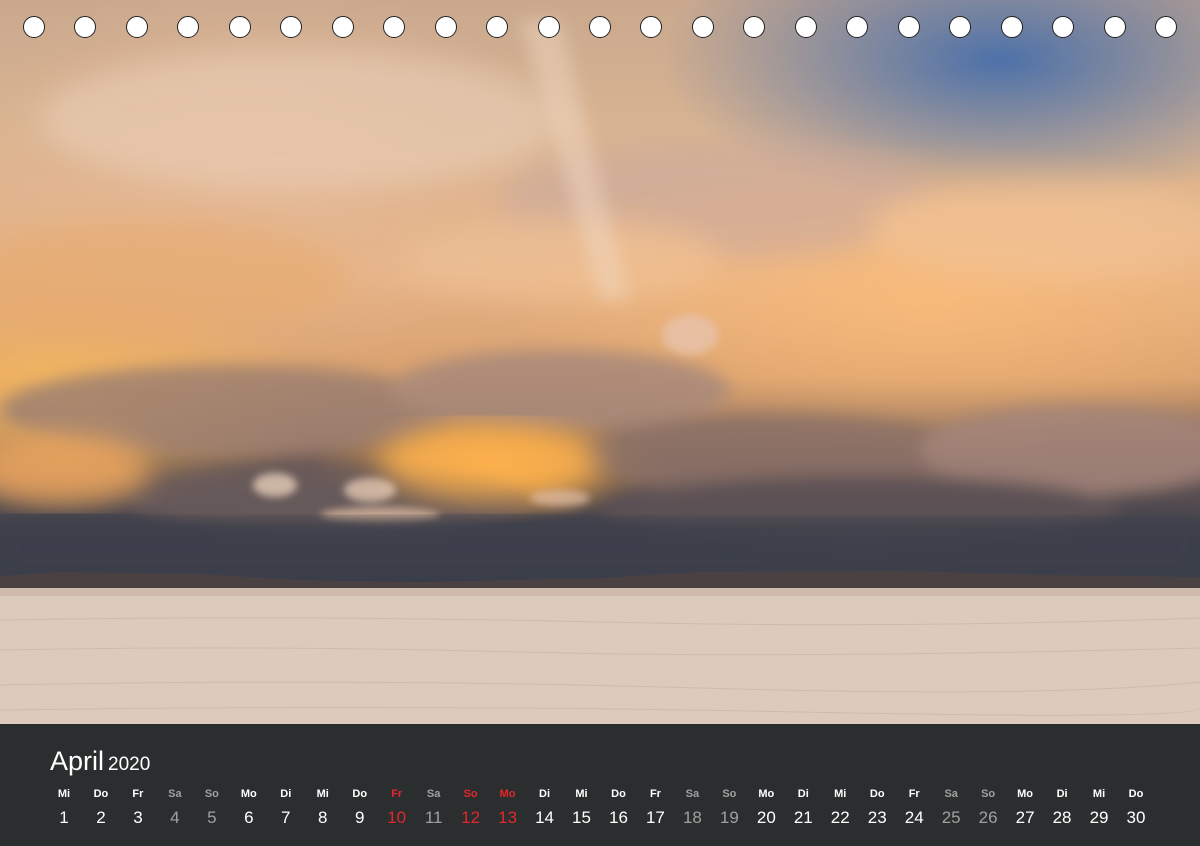 The height and width of the screenshot is (846, 1200). Describe the element at coordinates (359, 817) in the screenshot. I see `day-number: 9` at that location.